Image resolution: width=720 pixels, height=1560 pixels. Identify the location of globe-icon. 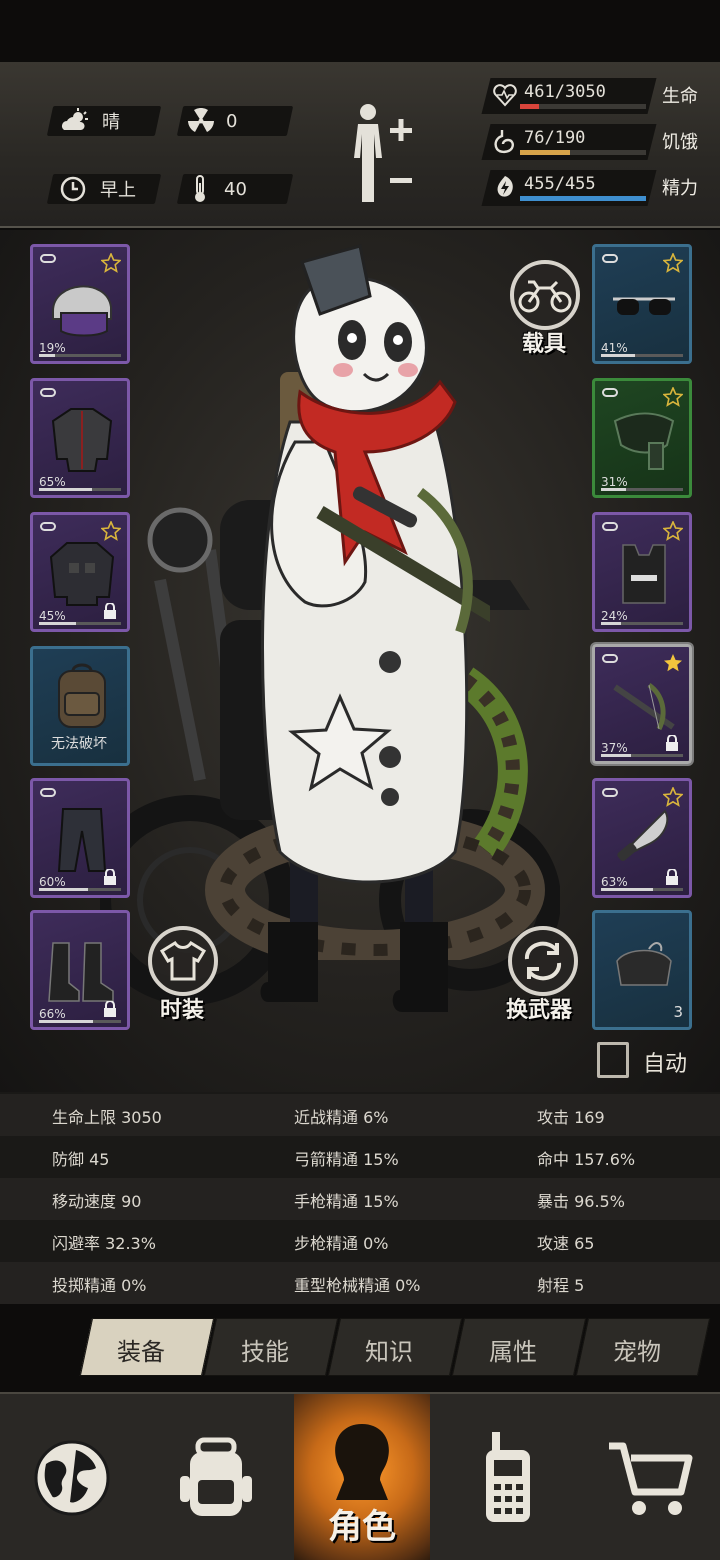
(72, 1478).